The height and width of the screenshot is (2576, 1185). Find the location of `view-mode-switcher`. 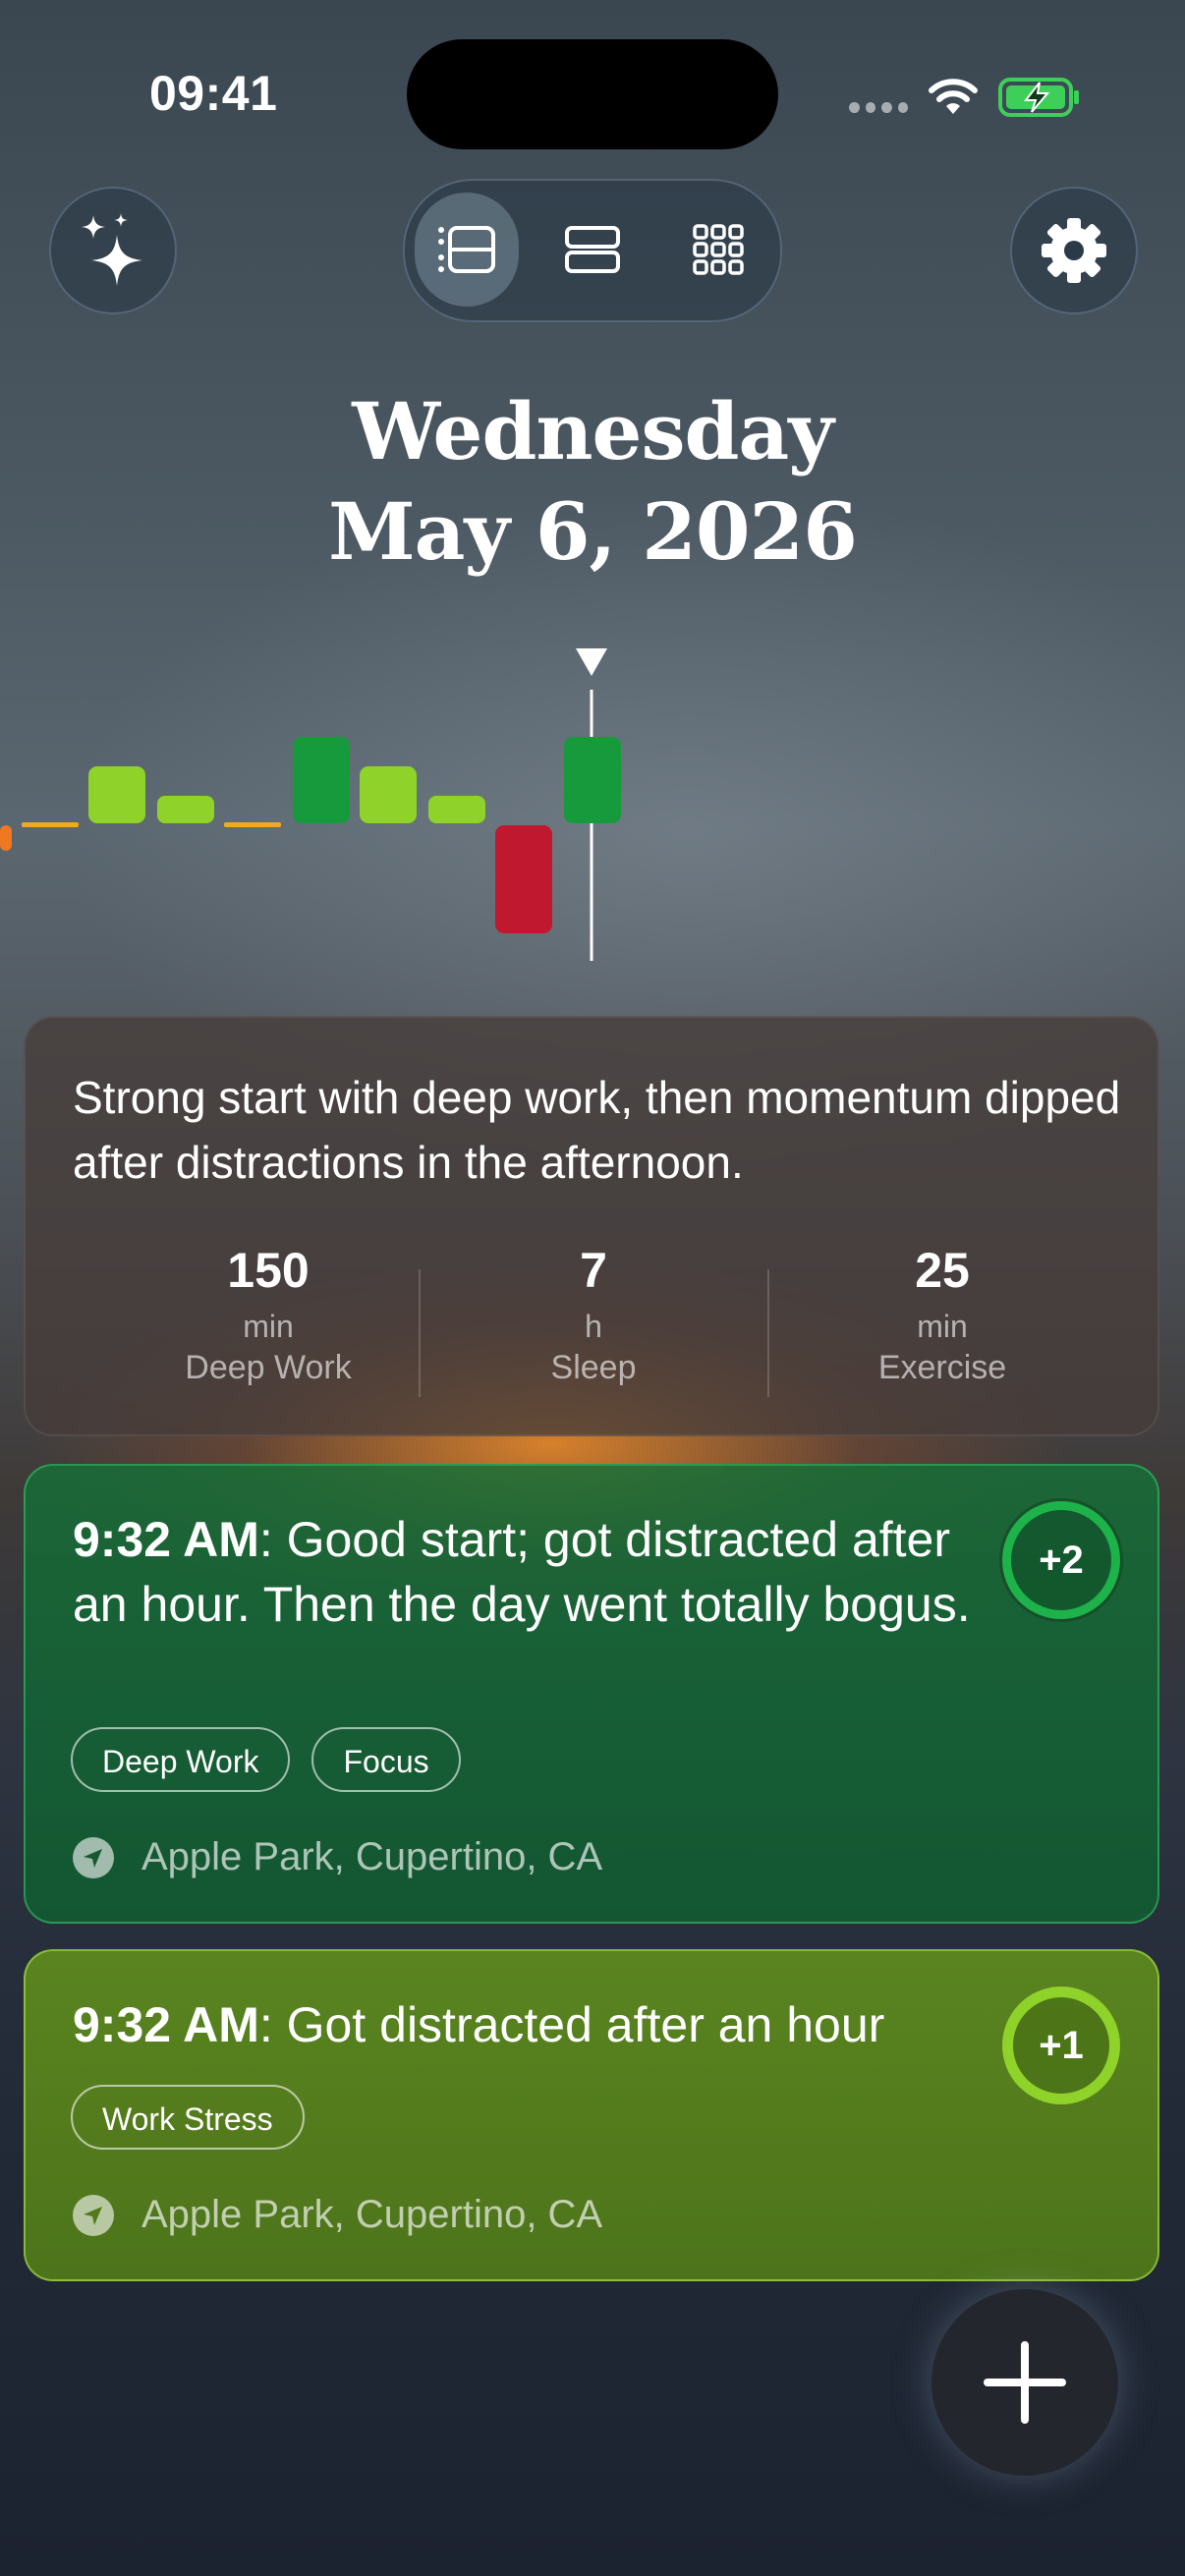

view-mode-switcher is located at coordinates (592, 250).